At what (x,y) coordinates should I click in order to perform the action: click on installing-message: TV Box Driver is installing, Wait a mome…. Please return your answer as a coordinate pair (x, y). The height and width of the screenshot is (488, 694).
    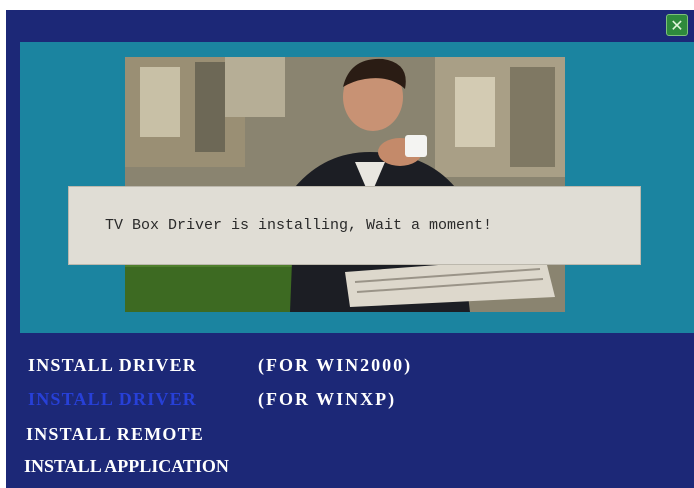
    Looking at the image, I should click on (299, 225).